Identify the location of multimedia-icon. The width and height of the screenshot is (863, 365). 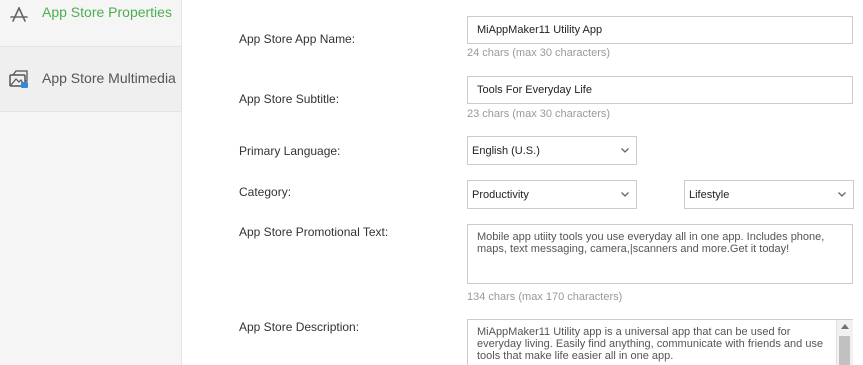
(19, 79).